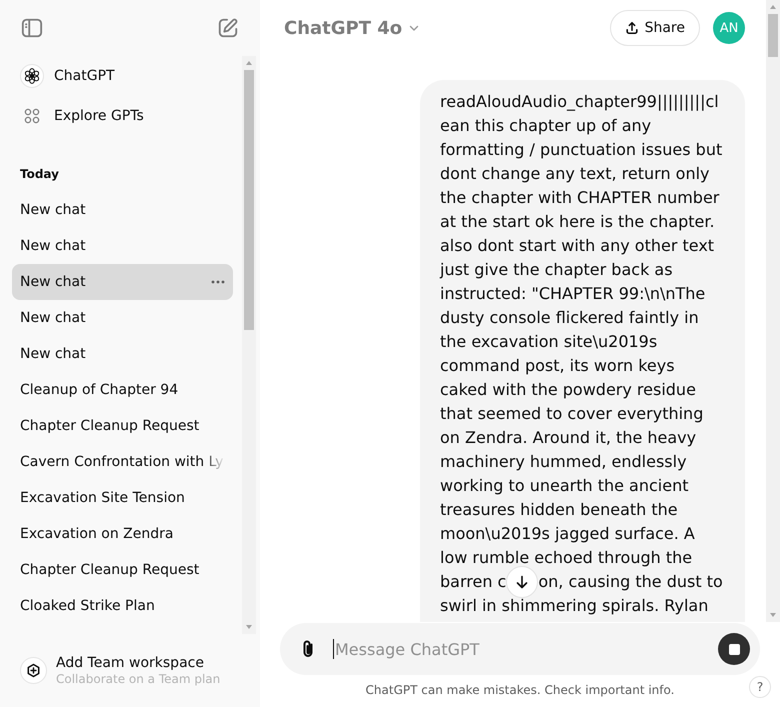  What do you see at coordinates (32, 28) in the screenshot?
I see `sidebar-toggle-icon` at bounding box center [32, 28].